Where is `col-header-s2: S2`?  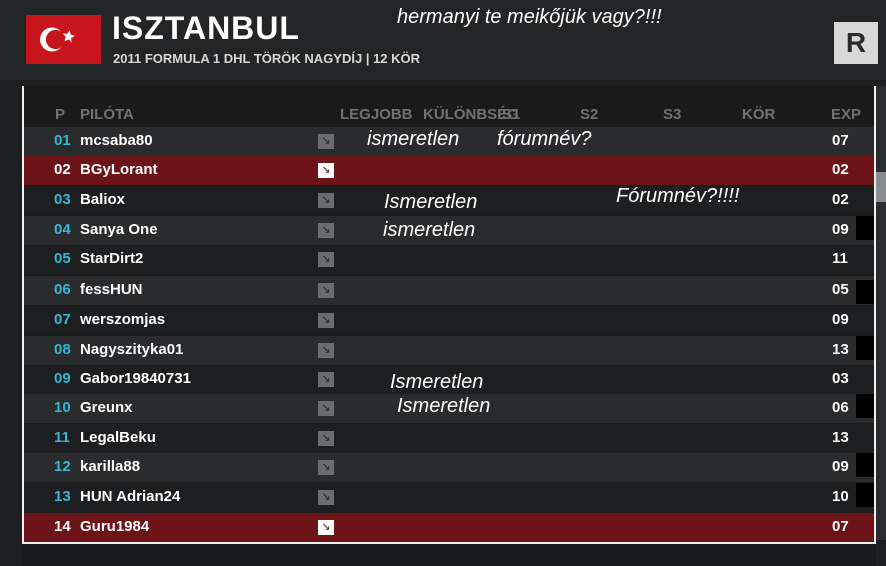 col-header-s2: S2 is located at coordinates (589, 114).